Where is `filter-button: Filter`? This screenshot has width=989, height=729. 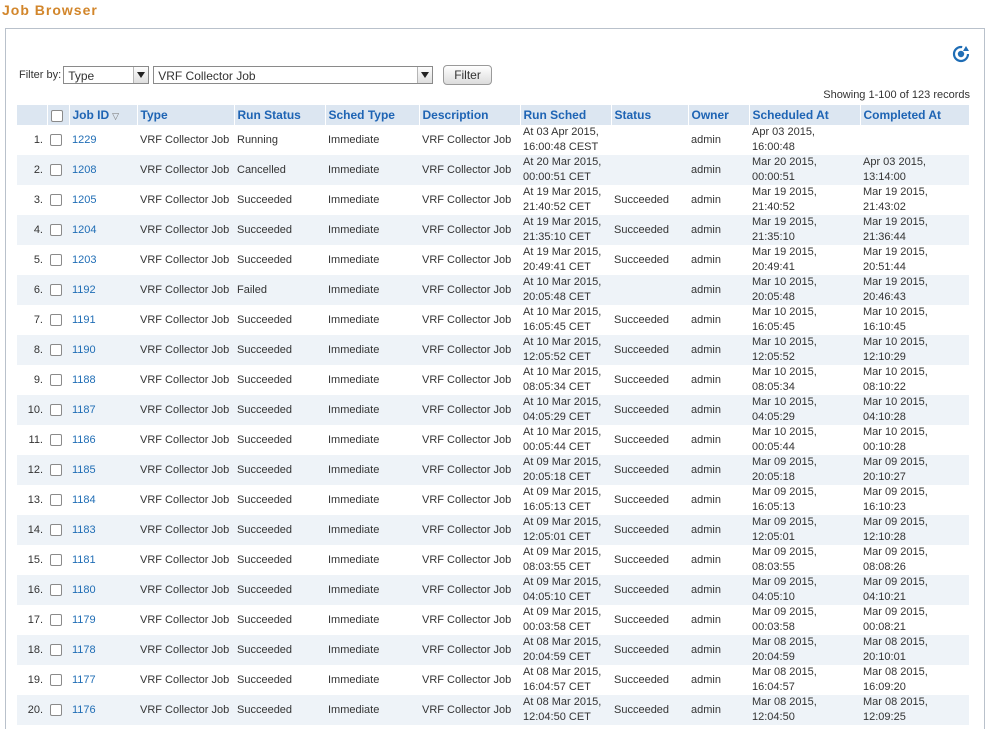 filter-button: Filter is located at coordinates (467, 75).